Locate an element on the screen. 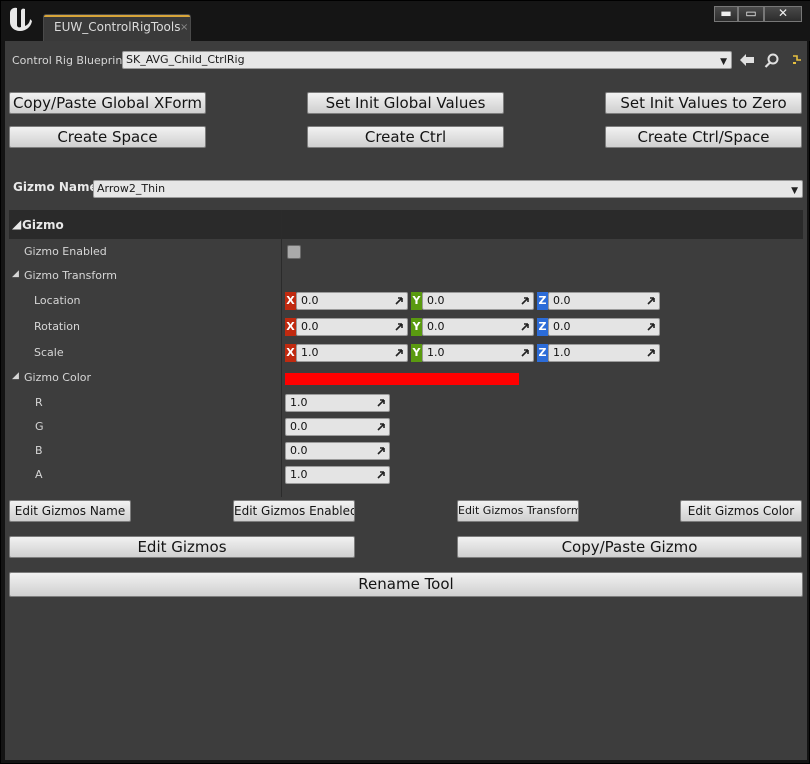  magnifier-icon is located at coordinates (772, 61).